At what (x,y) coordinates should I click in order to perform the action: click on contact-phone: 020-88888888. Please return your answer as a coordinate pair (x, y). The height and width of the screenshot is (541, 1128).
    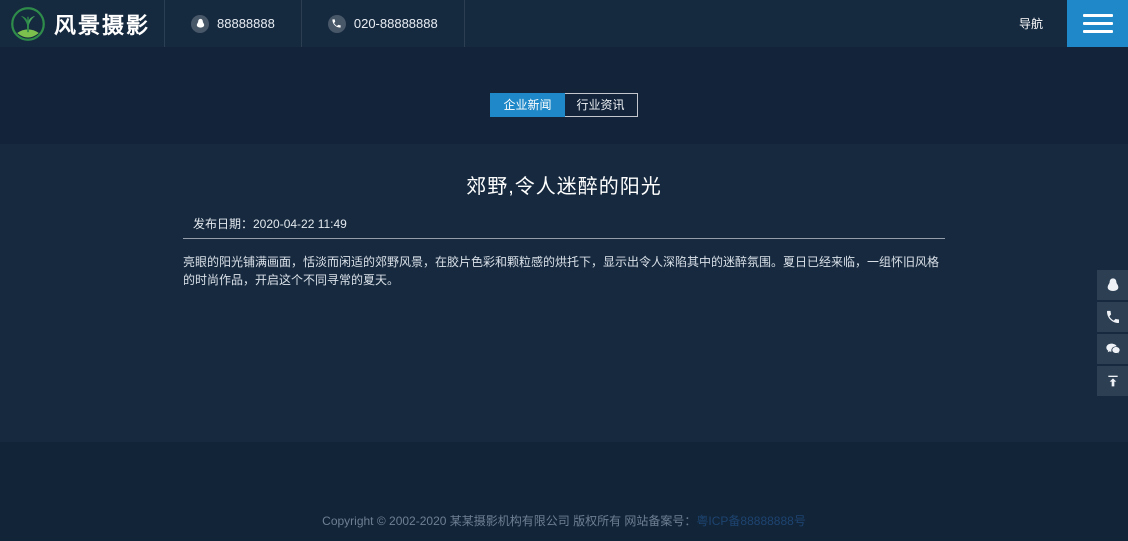
    Looking at the image, I should click on (383, 23).